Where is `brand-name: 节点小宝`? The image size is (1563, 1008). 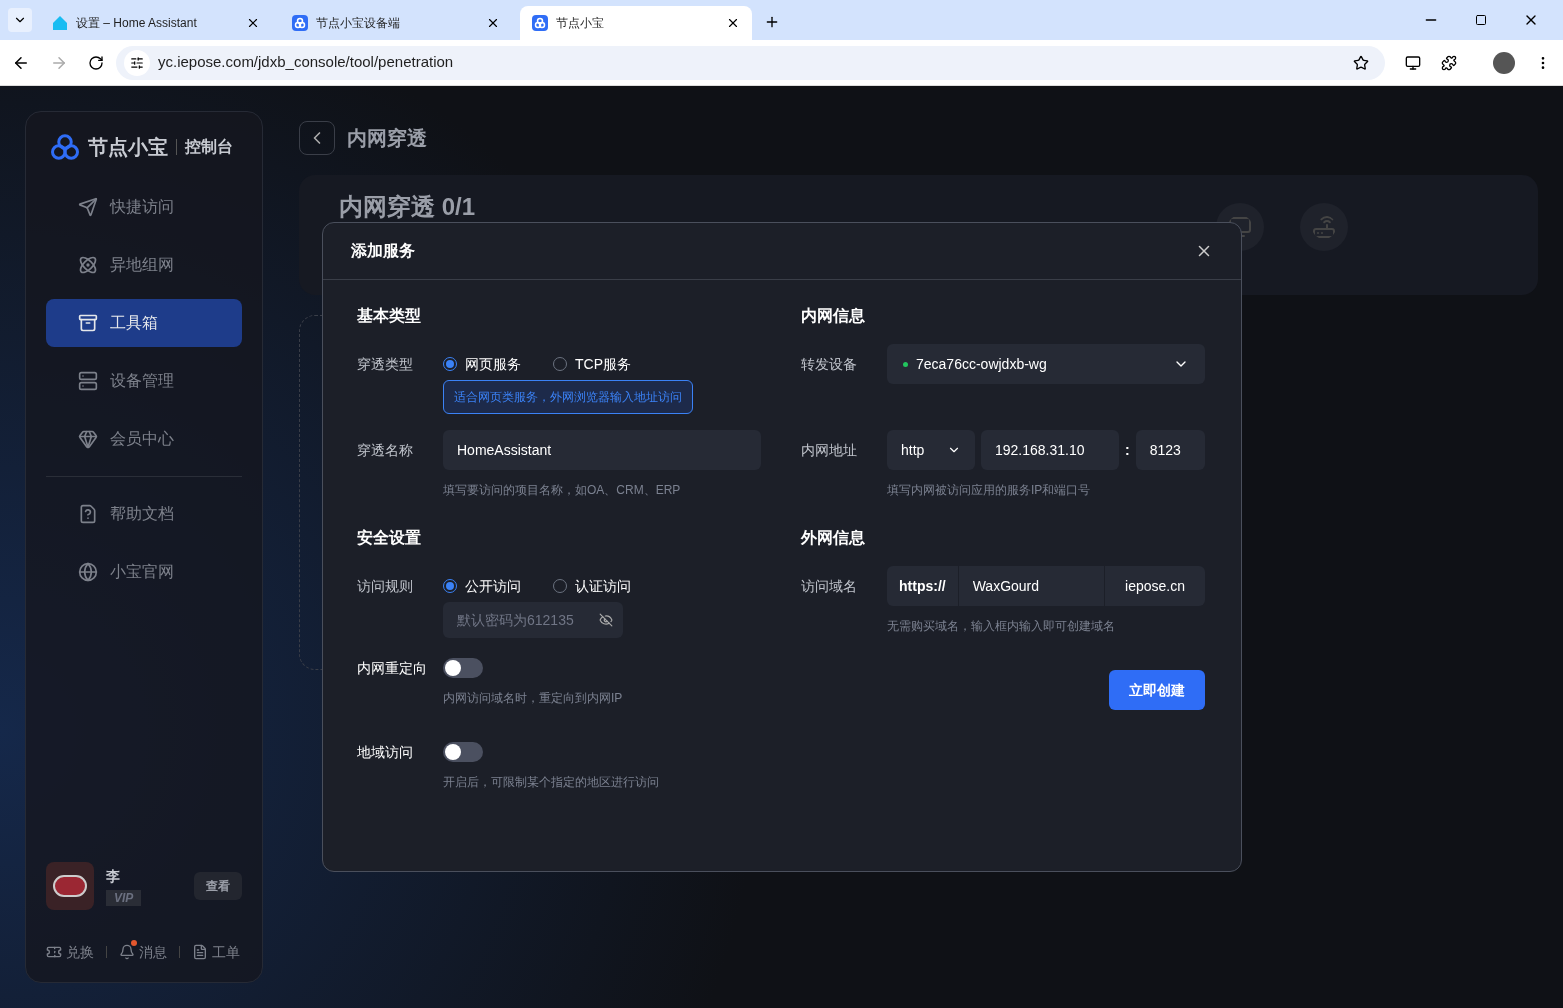 brand-name: 节点小宝 is located at coordinates (128, 147).